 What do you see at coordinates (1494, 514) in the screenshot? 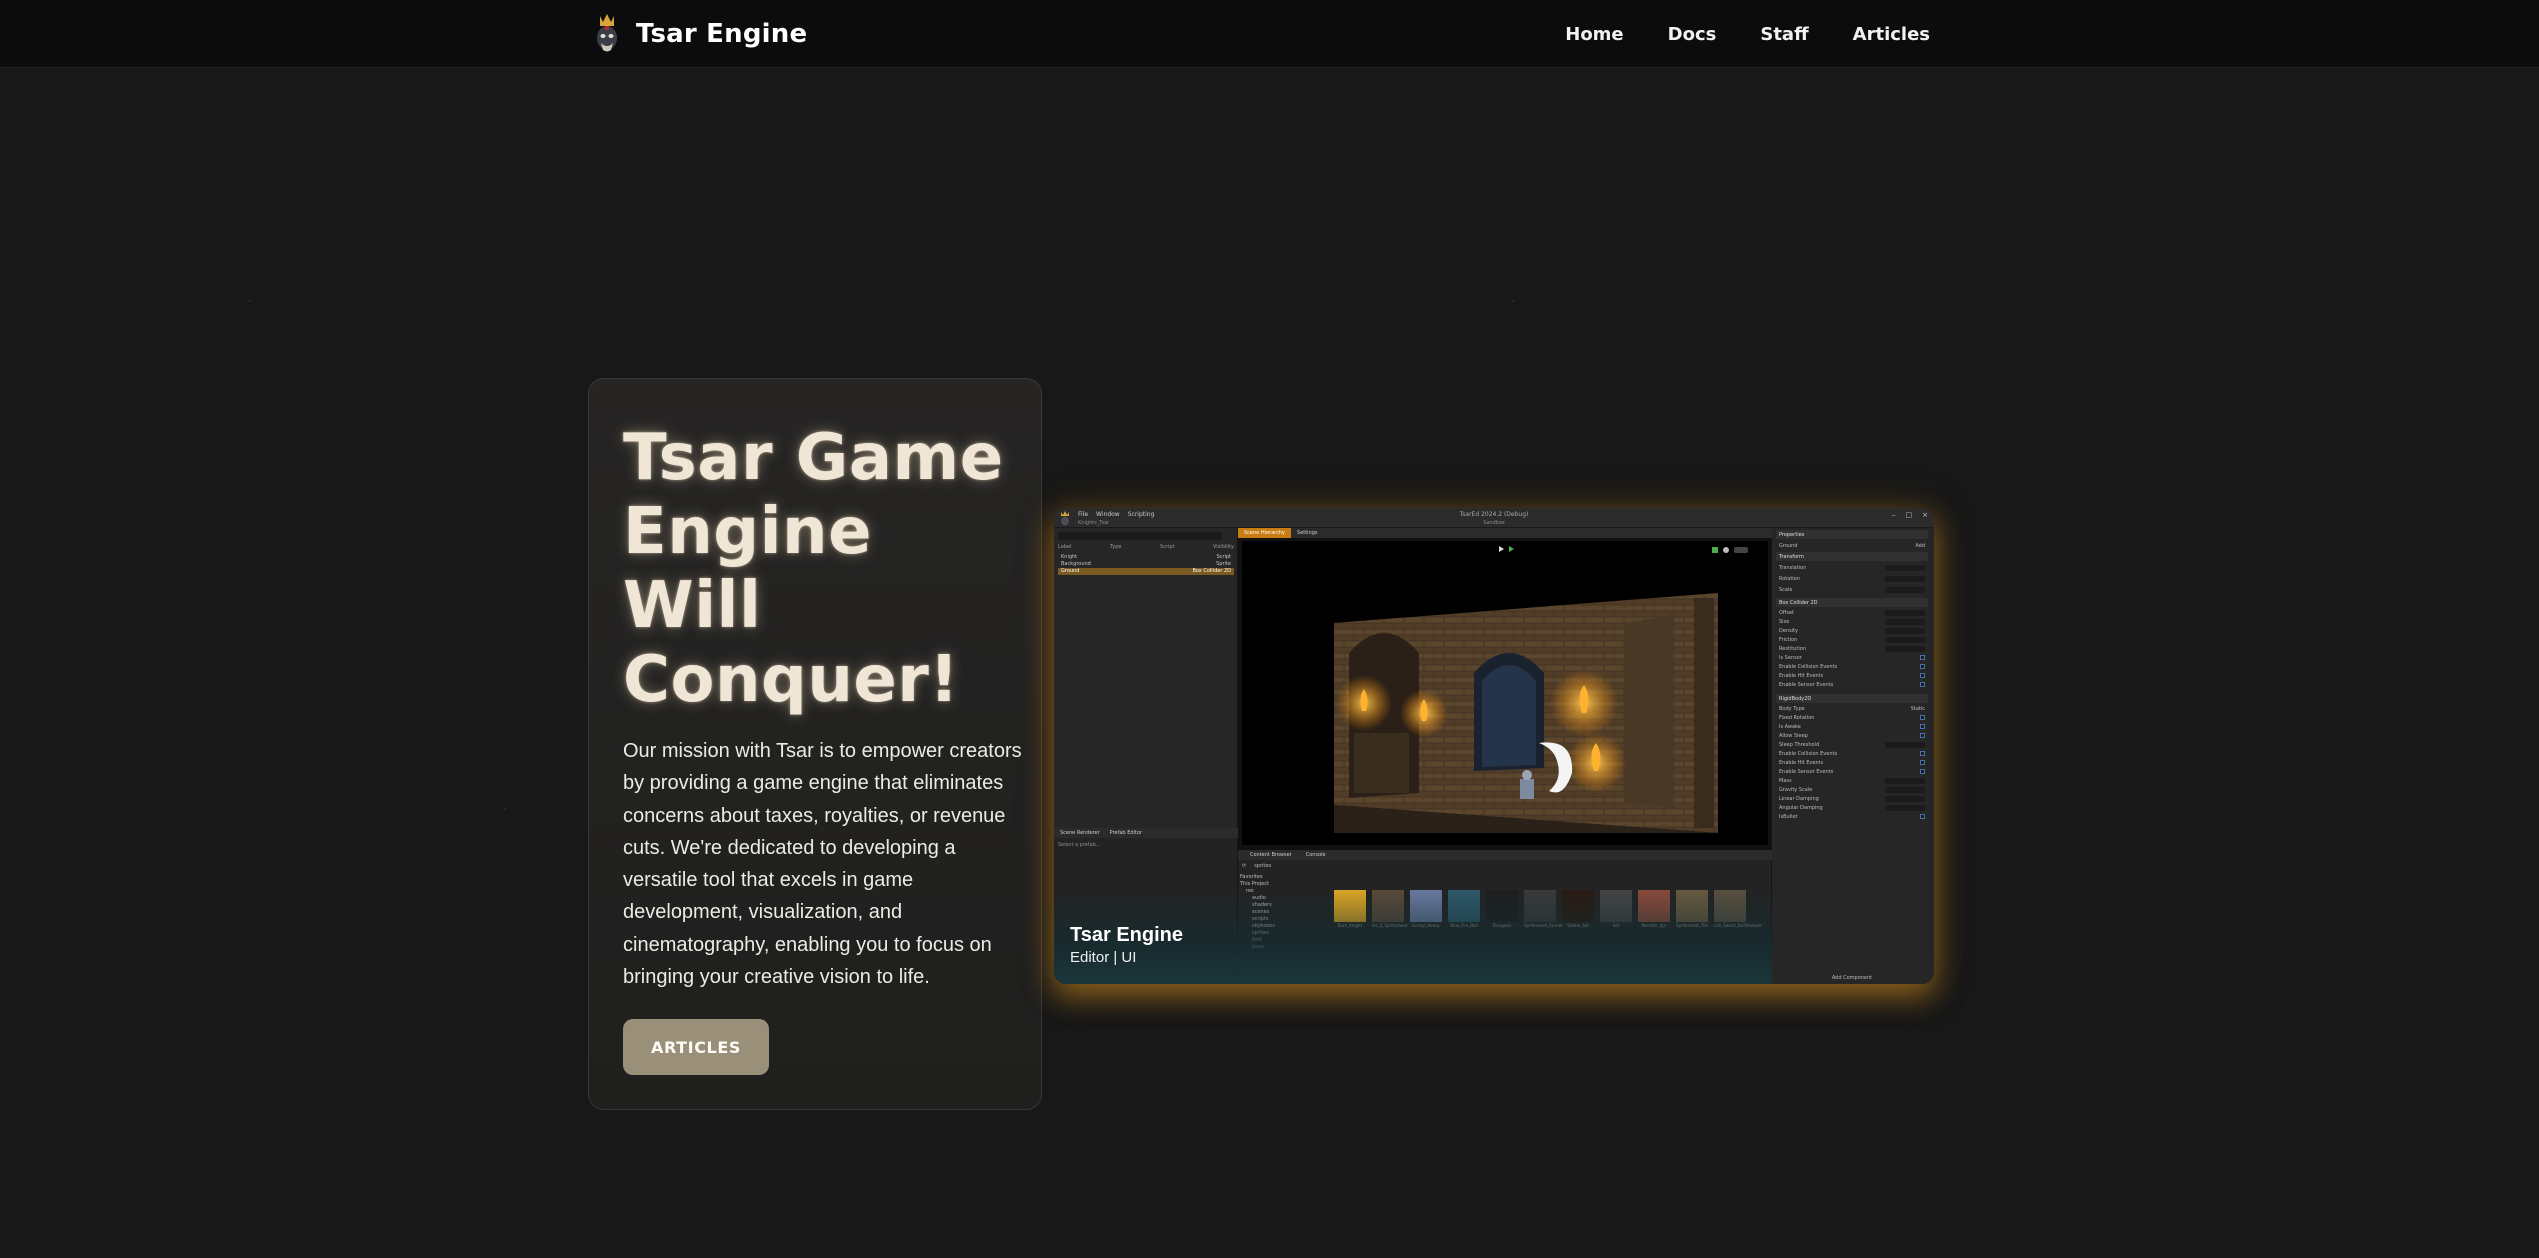
I see `editor-window-title: TsarEd 2024.2 (Debug)` at bounding box center [1494, 514].